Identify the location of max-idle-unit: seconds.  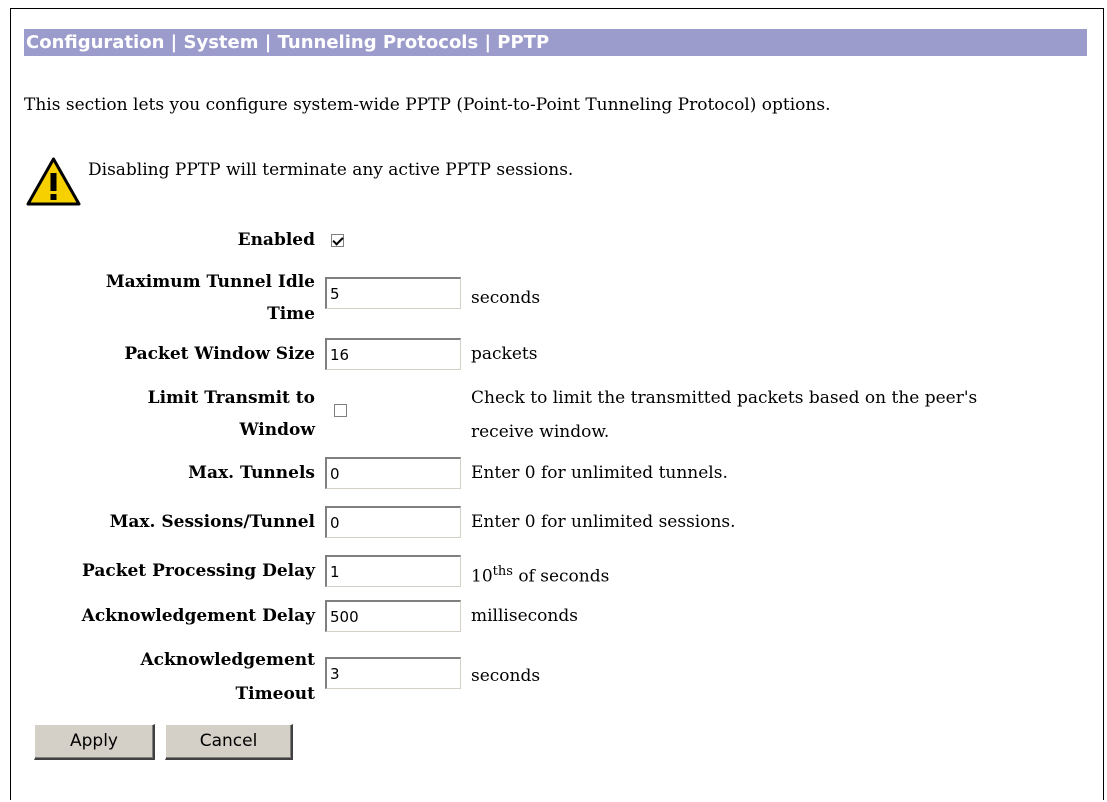
(506, 298).